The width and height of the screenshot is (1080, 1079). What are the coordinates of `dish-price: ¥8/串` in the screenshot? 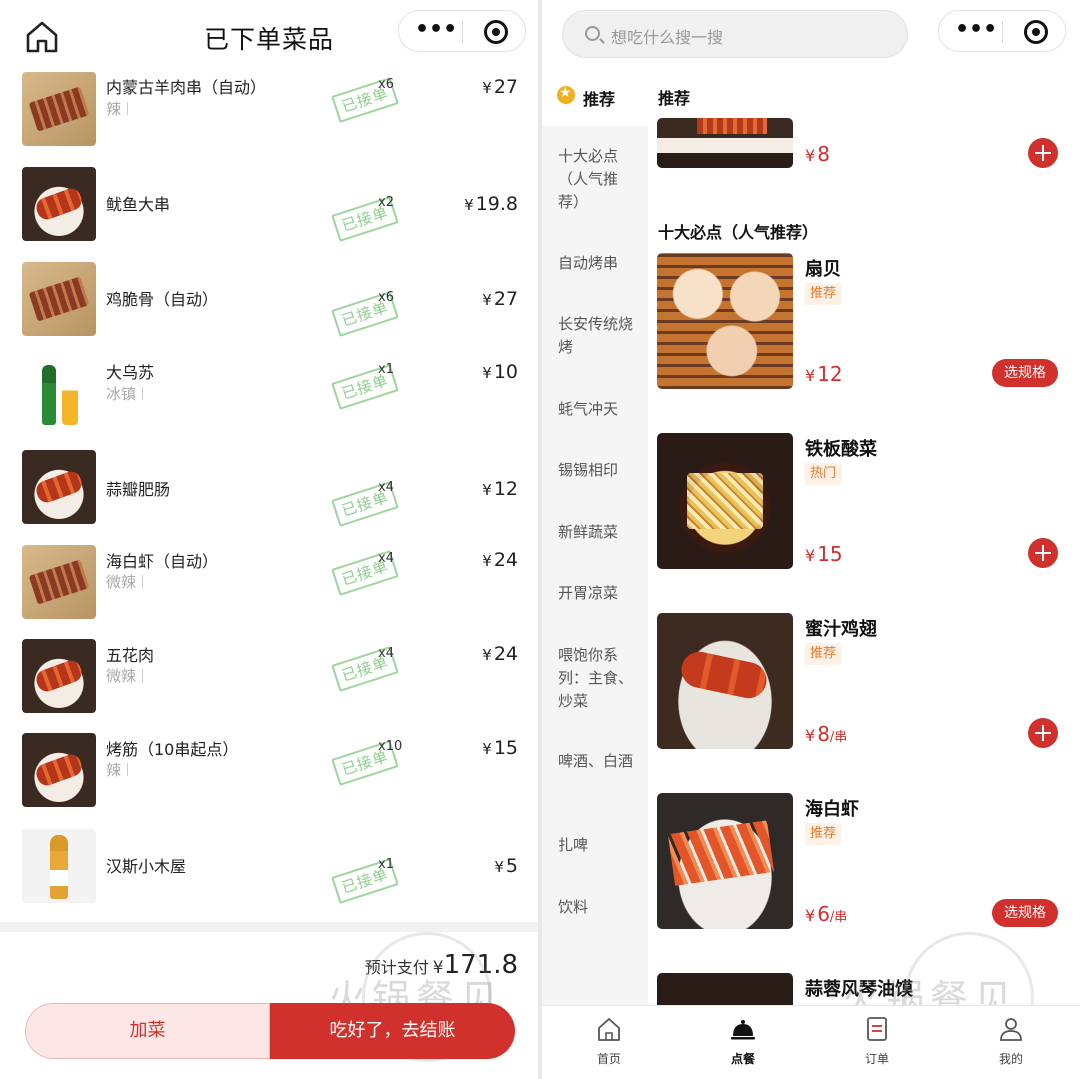 It's located at (826, 734).